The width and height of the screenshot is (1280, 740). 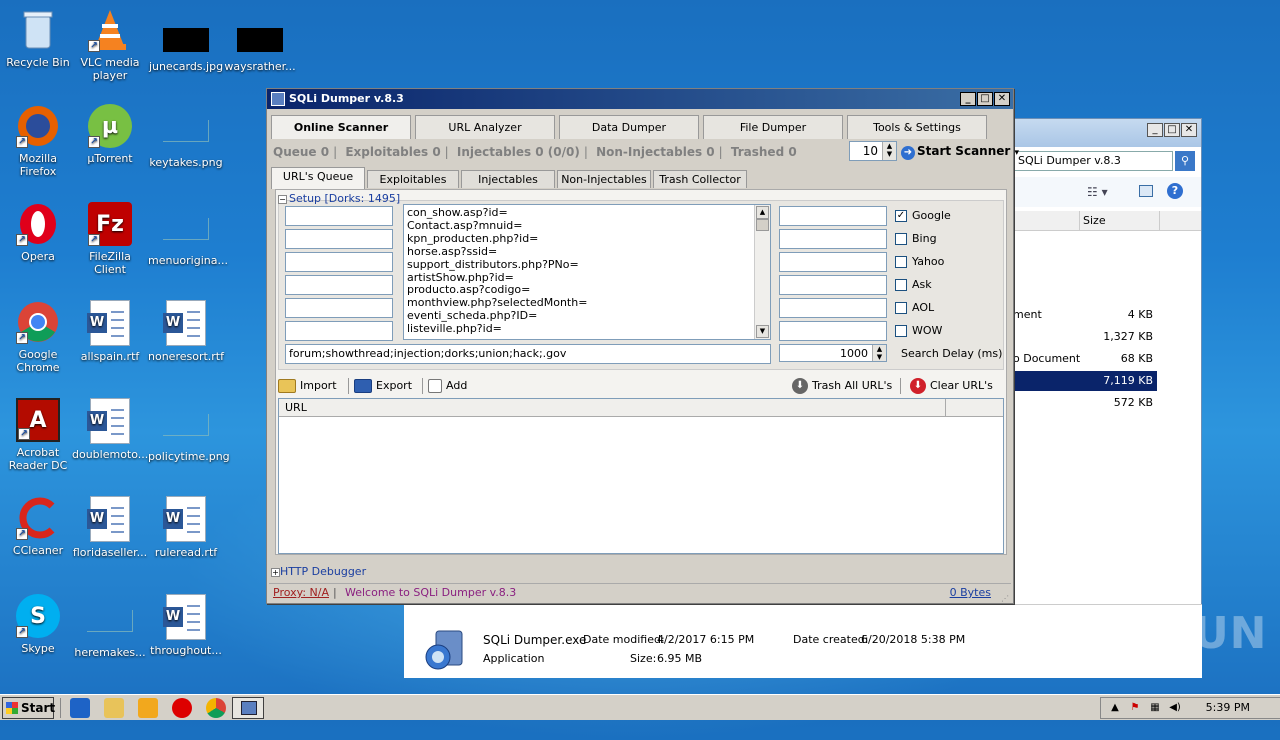 I want to click on scroll-down-icon: ▼, so click(x=762, y=331).